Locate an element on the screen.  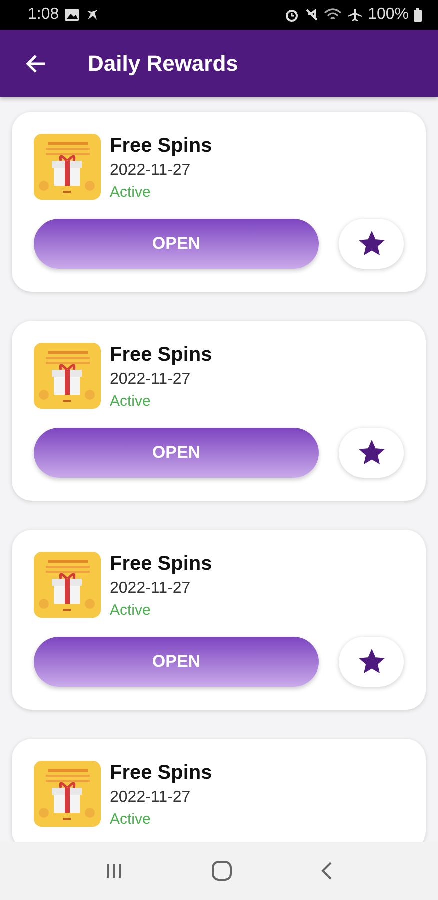
status-time: 1:08 is located at coordinates (44, 15).